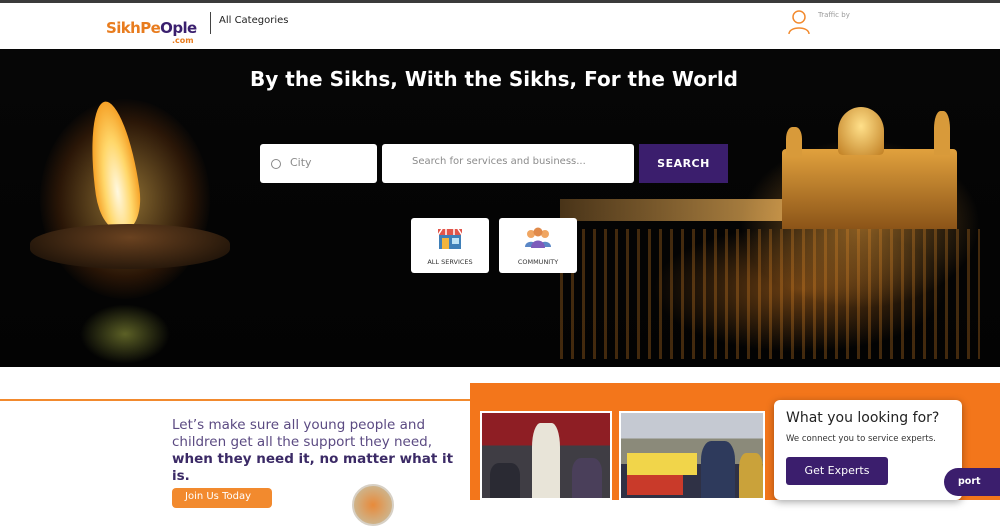  I want to click on support-button: port, so click(972, 482).